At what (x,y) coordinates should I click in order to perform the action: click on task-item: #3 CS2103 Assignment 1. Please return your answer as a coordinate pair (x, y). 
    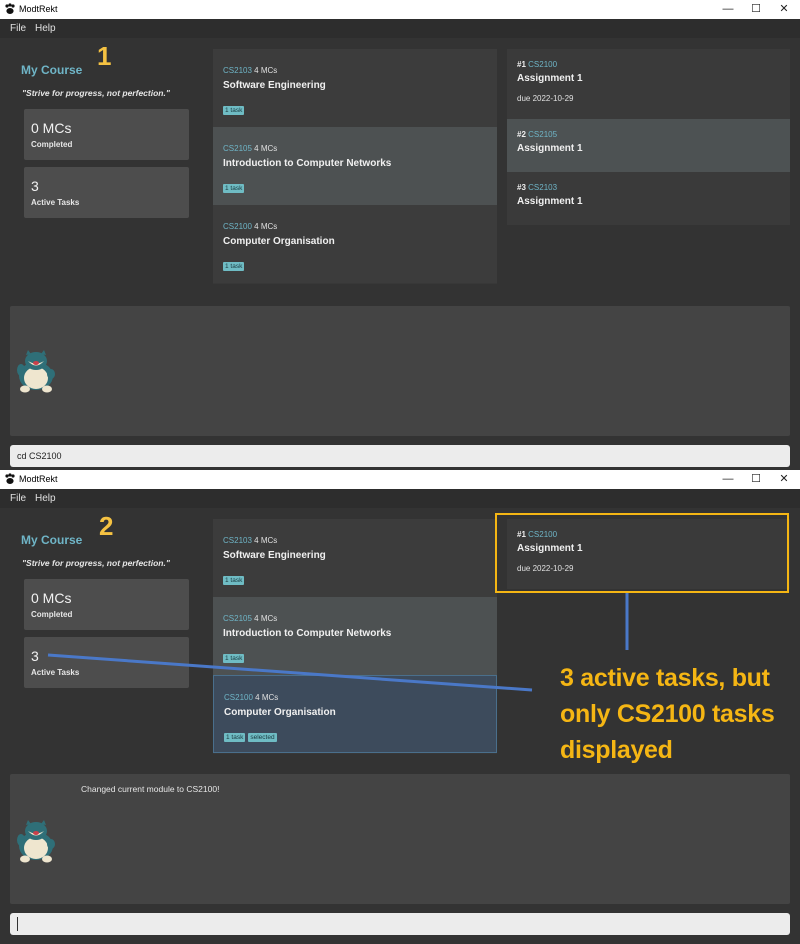
    Looking at the image, I should click on (648, 198).